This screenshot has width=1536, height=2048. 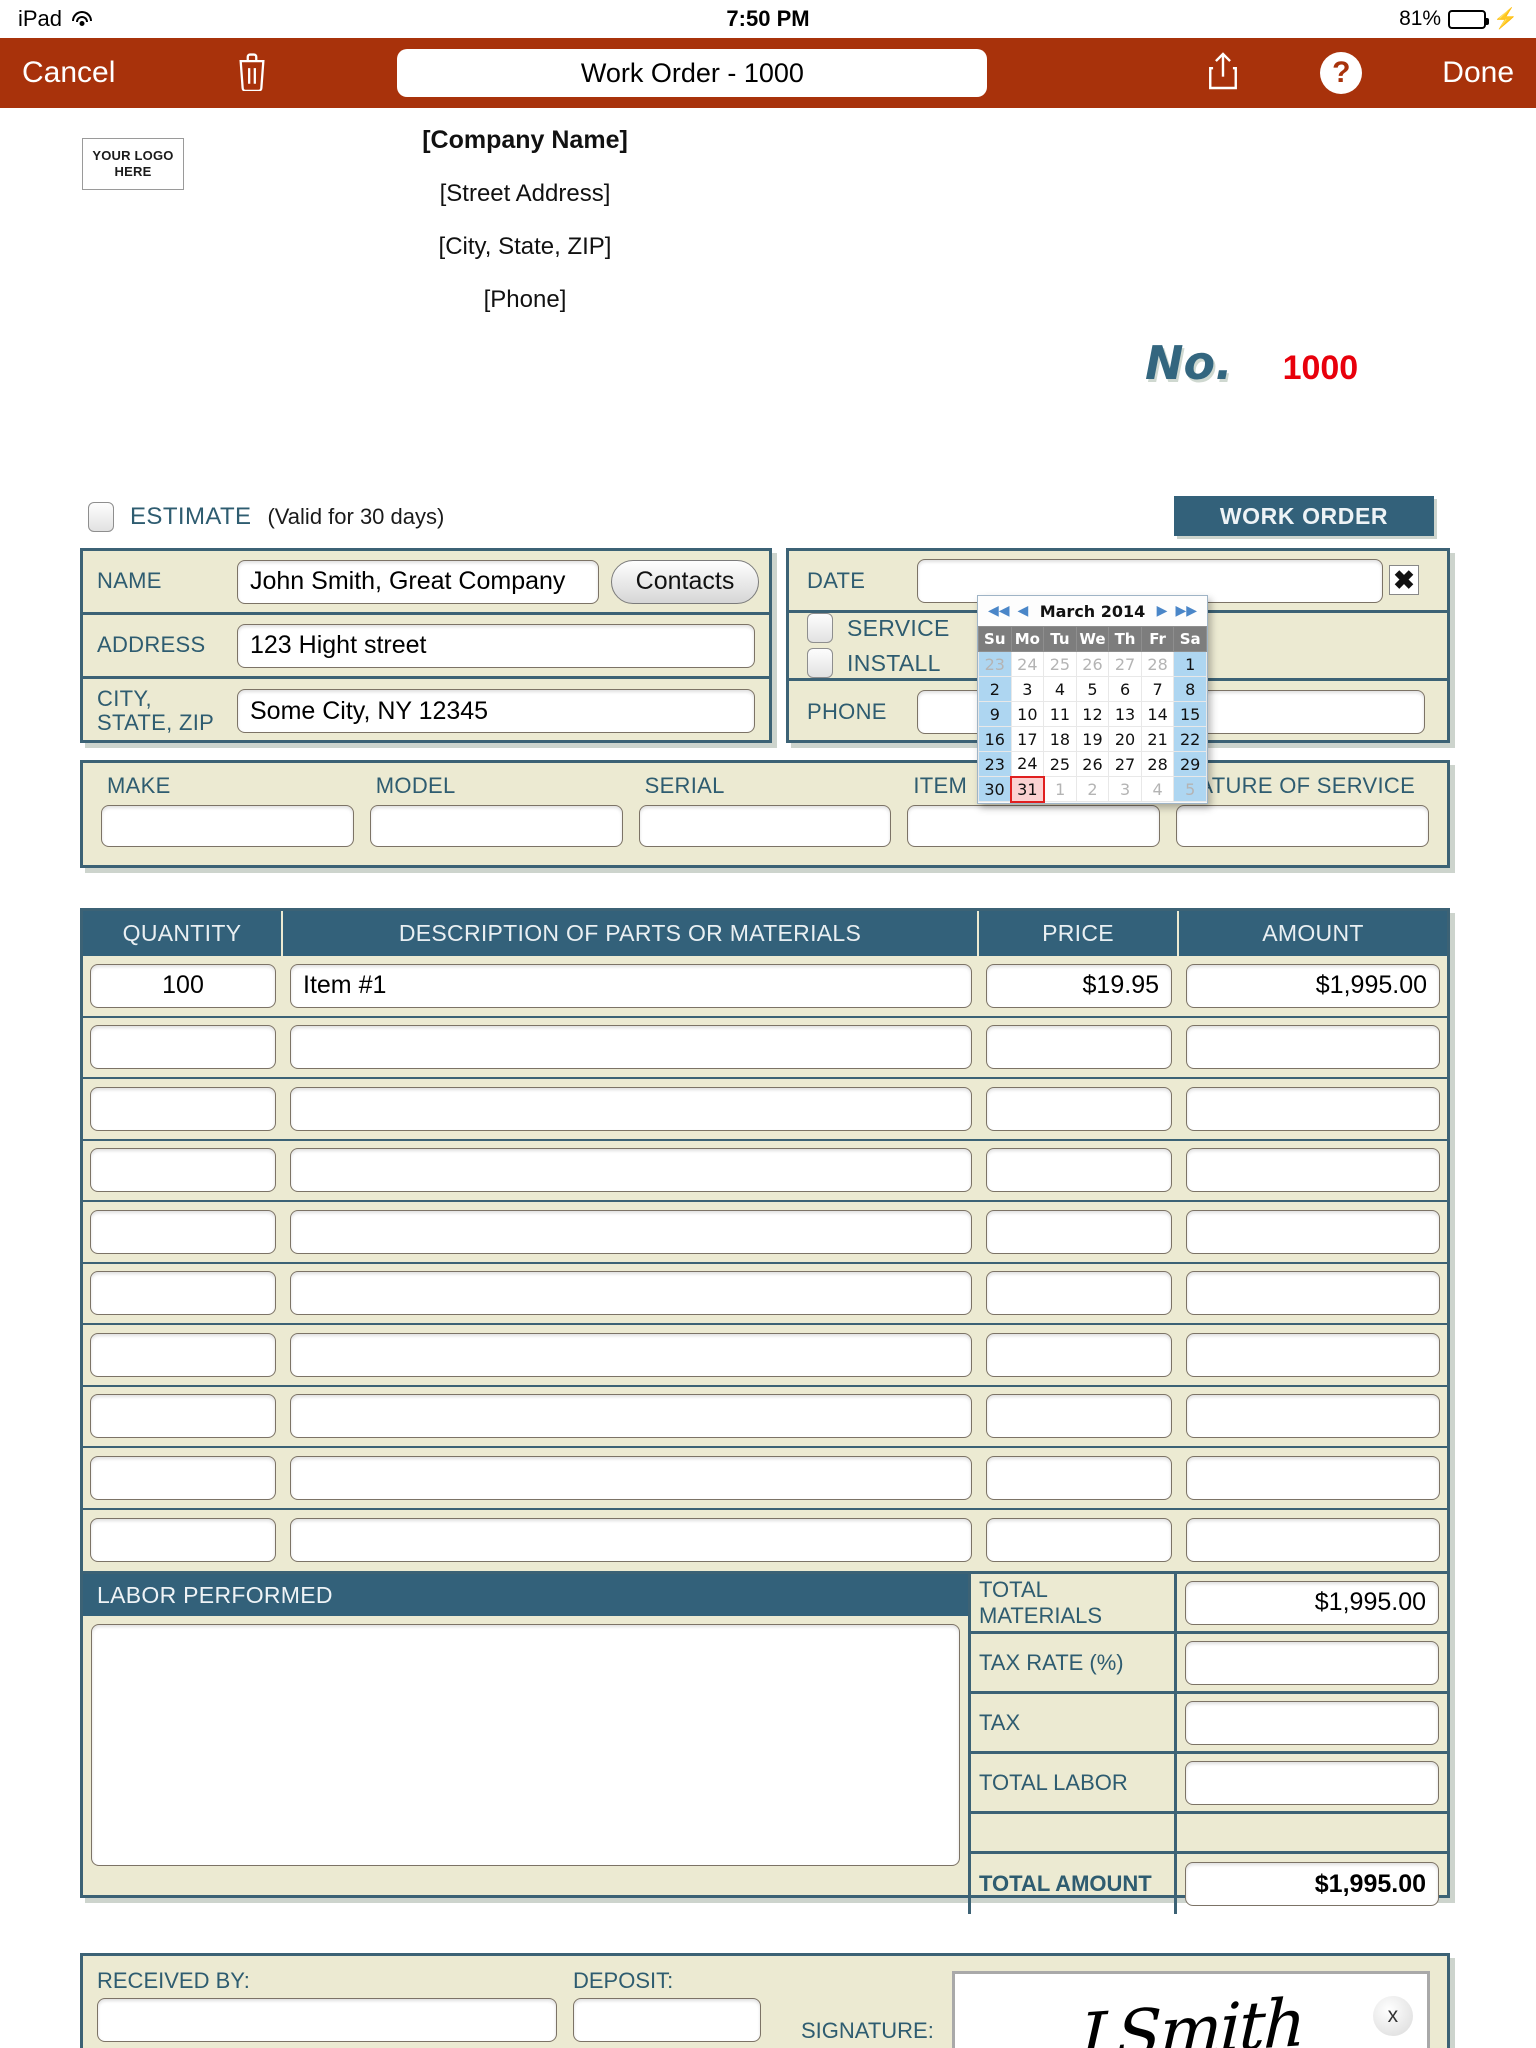 I want to click on item-input, so click(x=1034, y=826).